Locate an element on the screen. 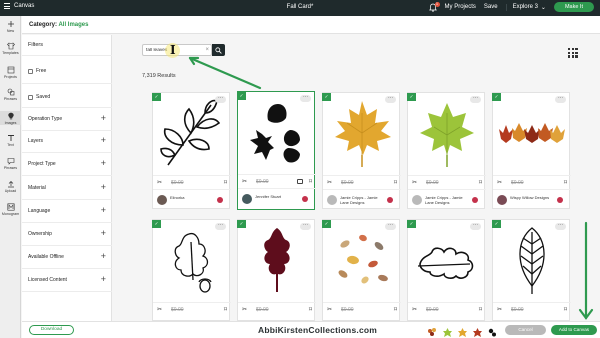 This screenshot has width=600, height=338. rail-item-phrases-2: Phrases is located at coordinates (10, 163).